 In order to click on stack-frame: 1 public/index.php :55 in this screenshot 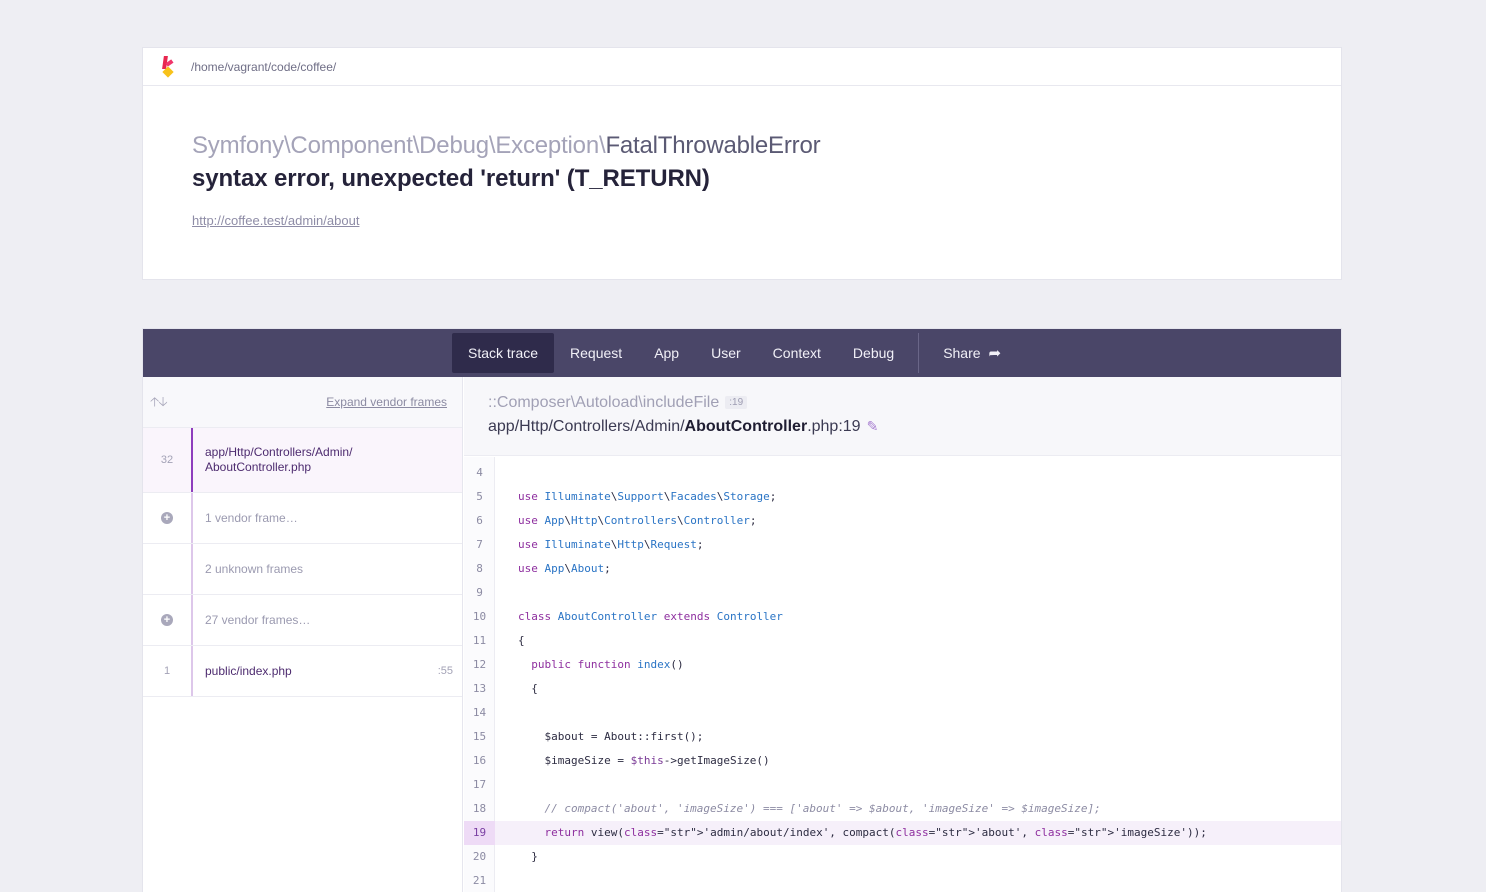, I will do `click(302, 671)`.